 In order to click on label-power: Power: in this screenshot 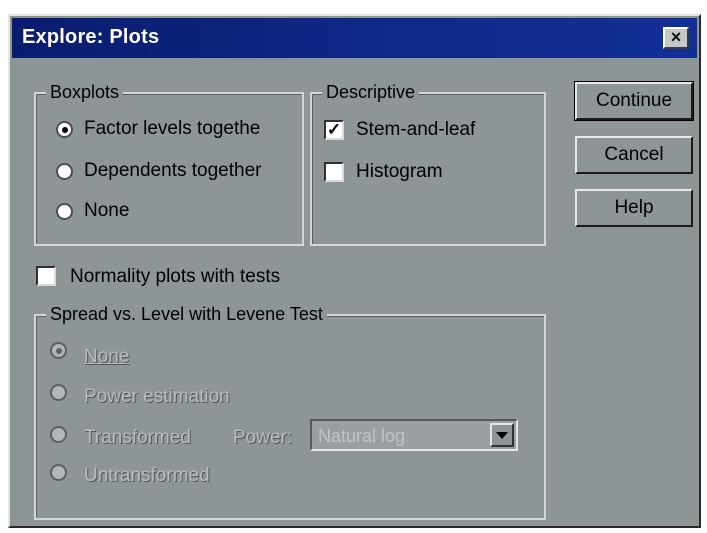, I will do `click(263, 437)`.